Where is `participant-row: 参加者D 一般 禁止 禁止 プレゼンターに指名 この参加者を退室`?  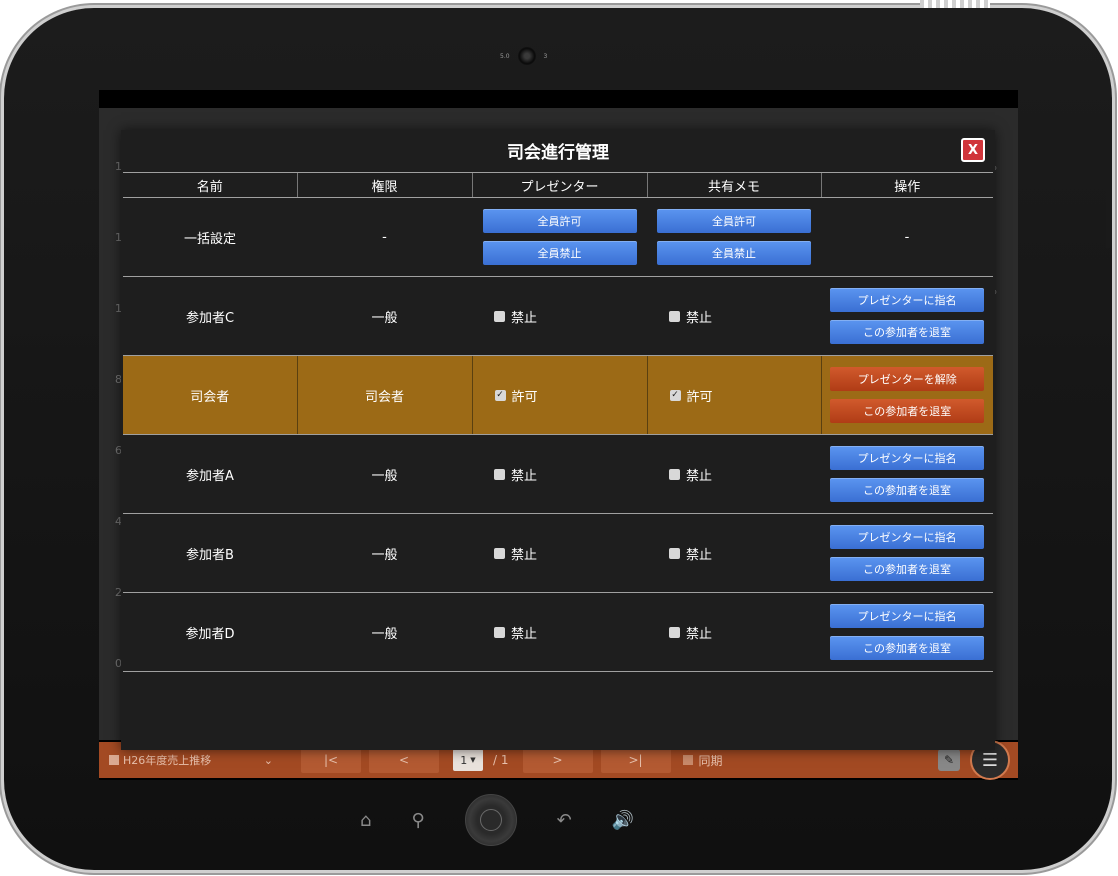
participant-row: 参加者D 一般 禁止 禁止 プレゼンターに指名 この参加者を退室 is located at coordinates (558, 632).